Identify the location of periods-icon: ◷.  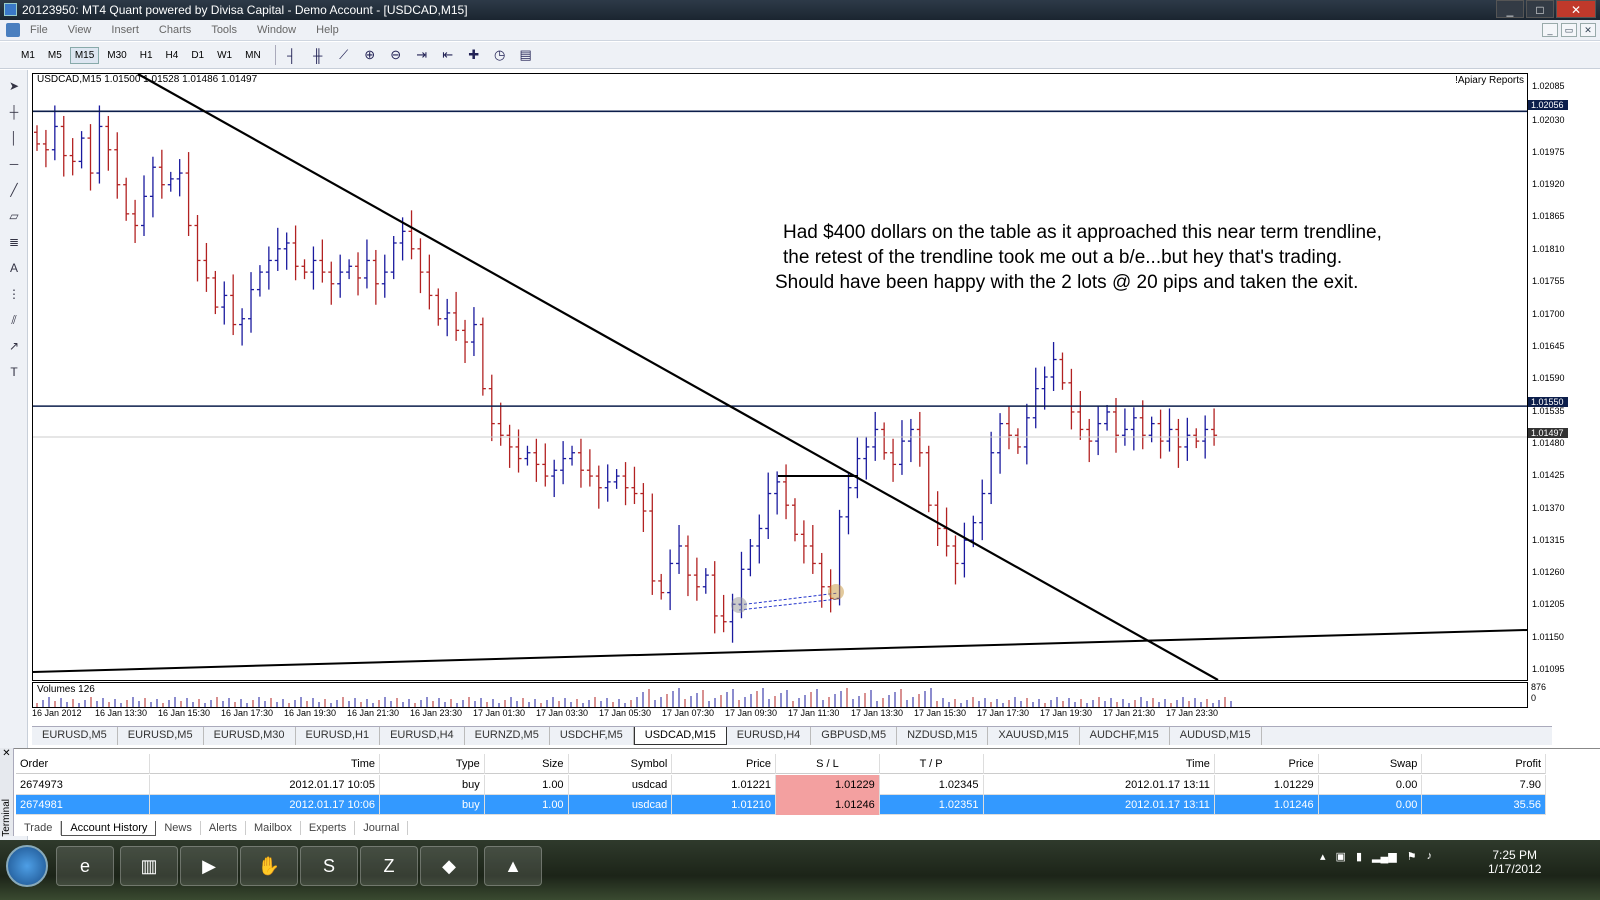
(500, 55).